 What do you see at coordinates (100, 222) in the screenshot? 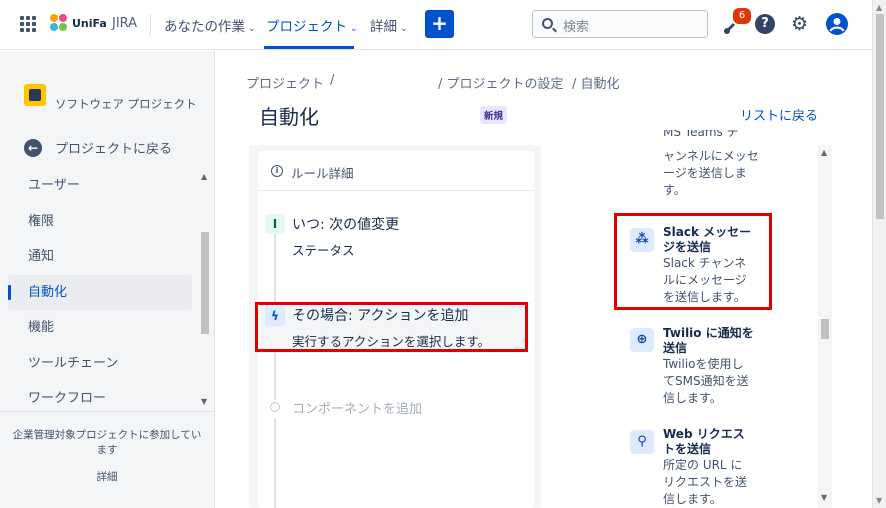
I see `sidebar-item-permissions: 権限` at bounding box center [100, 222].